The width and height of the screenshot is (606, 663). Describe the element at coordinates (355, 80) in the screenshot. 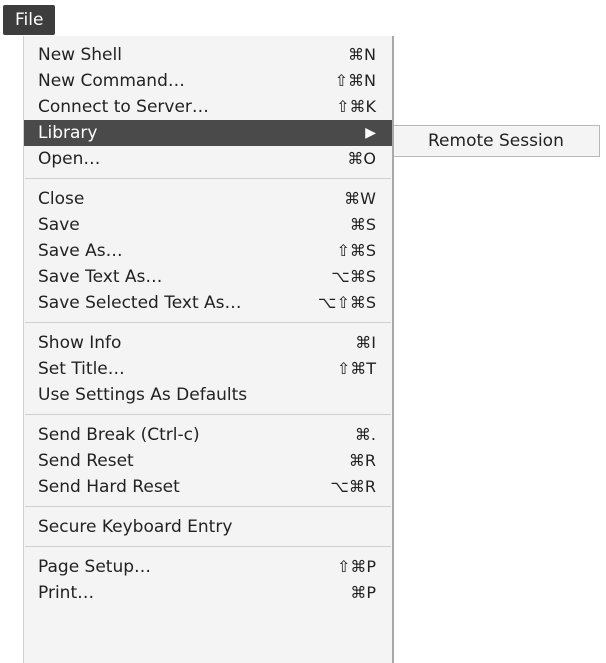

I see `menu-item-shortcut: ⇧⌘N` at that location.